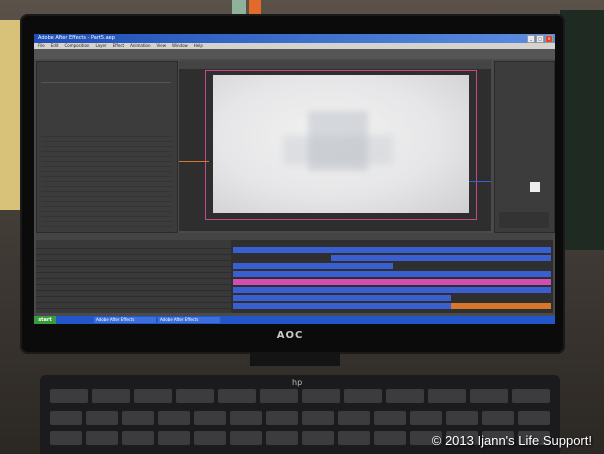 This screenshot has height=454, width=604. What do you see at coordinates (335, 65) in the screenshot?
I see `composition-tab` at bounding box center [335, 65].